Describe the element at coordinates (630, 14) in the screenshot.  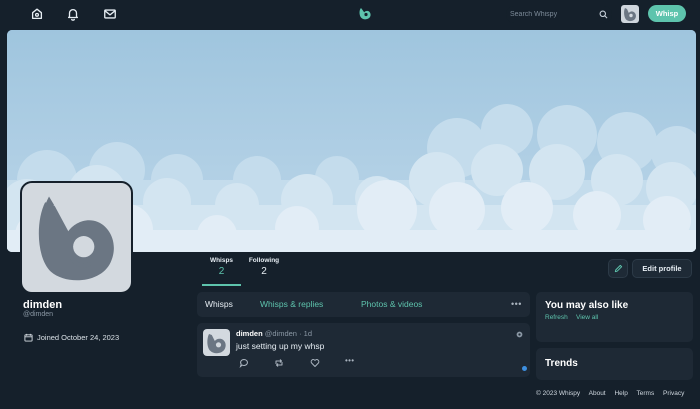
I see `user-avatar` at that location.